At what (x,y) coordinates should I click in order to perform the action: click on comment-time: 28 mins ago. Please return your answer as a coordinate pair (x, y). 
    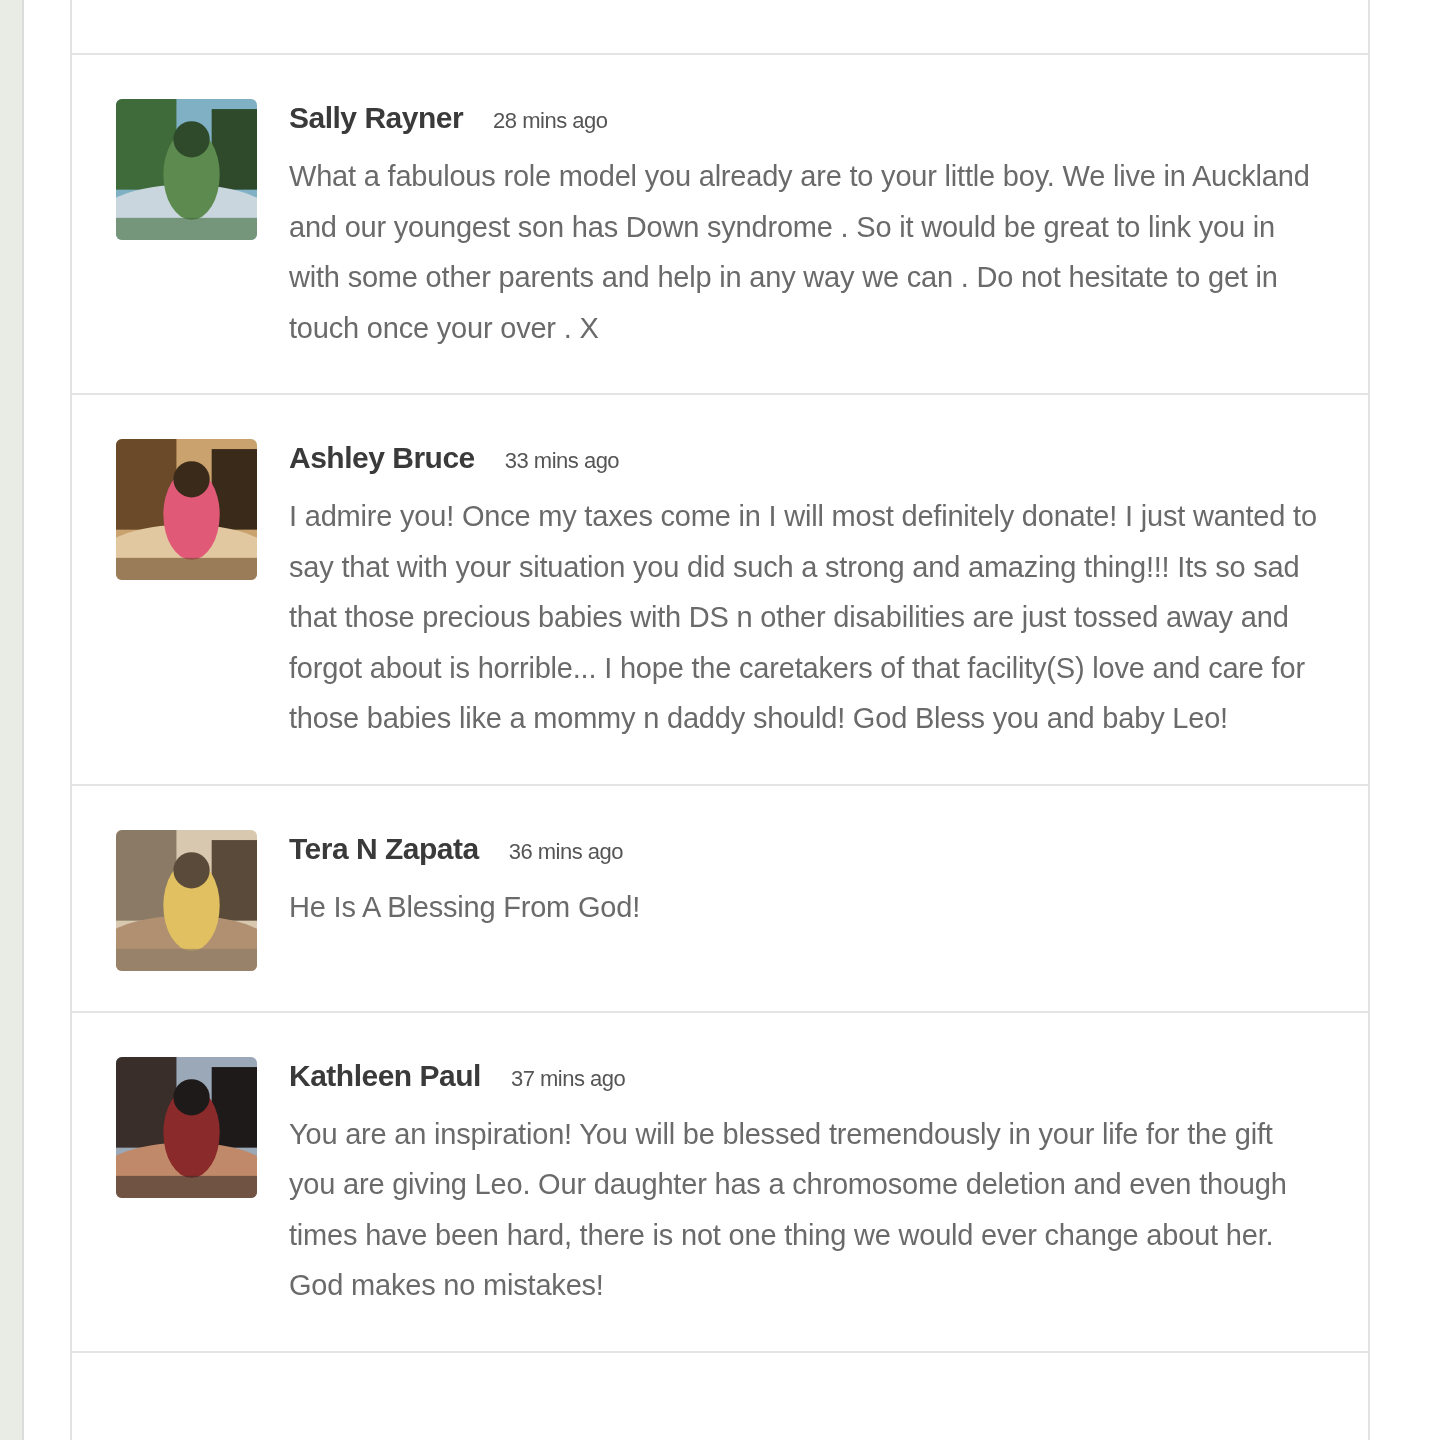
    Looking at the image, I should click on (550, 121).